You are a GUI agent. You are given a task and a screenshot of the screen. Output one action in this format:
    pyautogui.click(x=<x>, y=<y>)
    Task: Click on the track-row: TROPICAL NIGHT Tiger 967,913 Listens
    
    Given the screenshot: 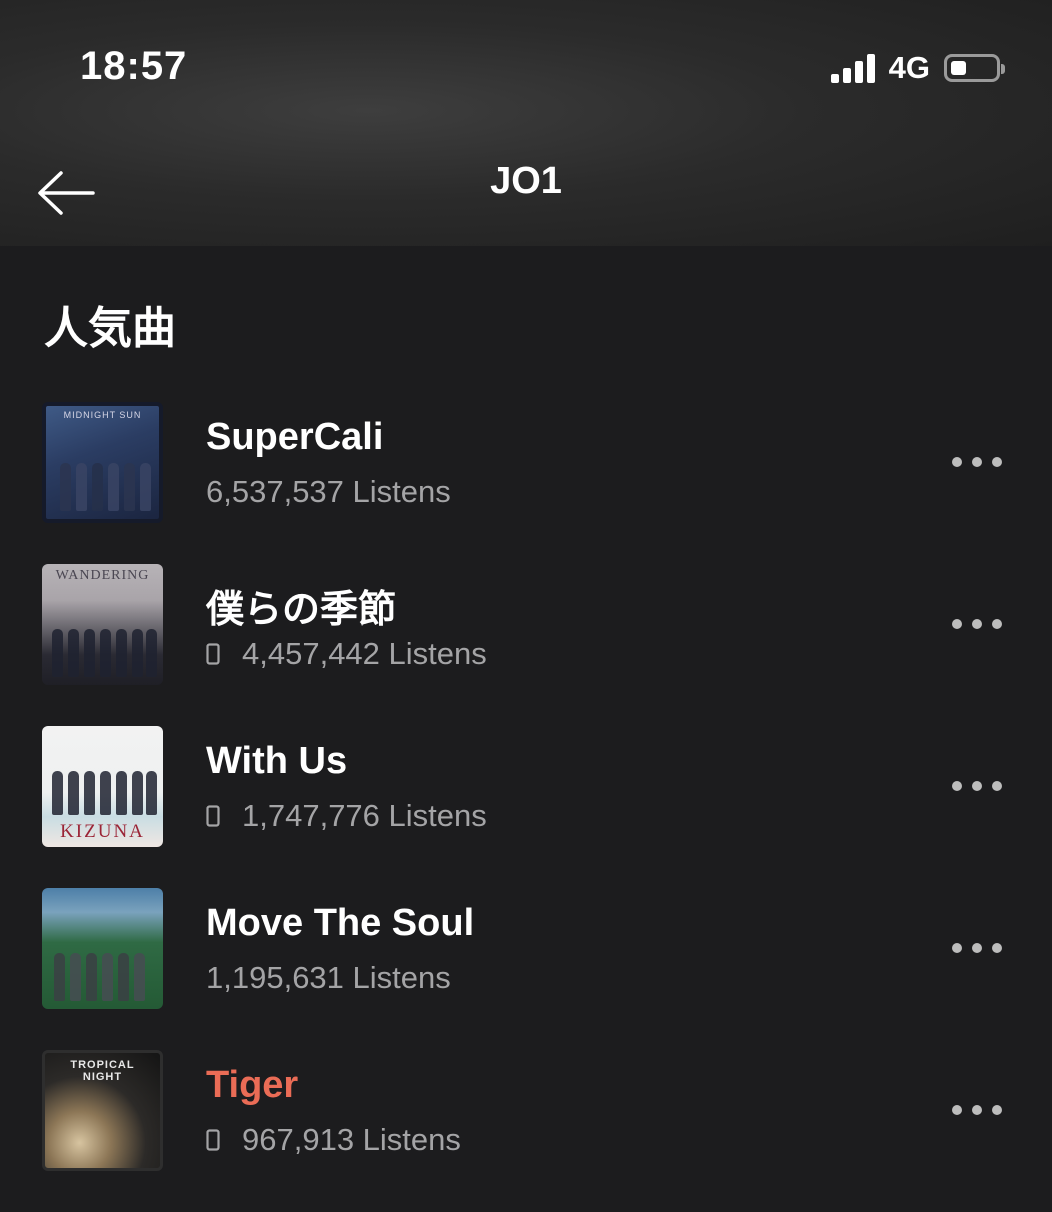 What is the action you would take?
    pyautogui.click(x=526, y=1131)
    